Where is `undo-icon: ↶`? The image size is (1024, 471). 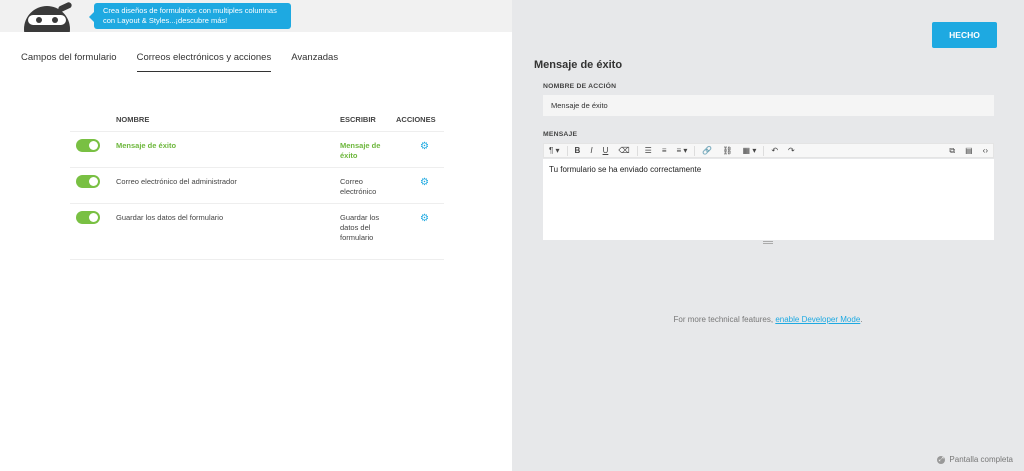
undo-icon: ↶ is located at coordinates (774, 150).